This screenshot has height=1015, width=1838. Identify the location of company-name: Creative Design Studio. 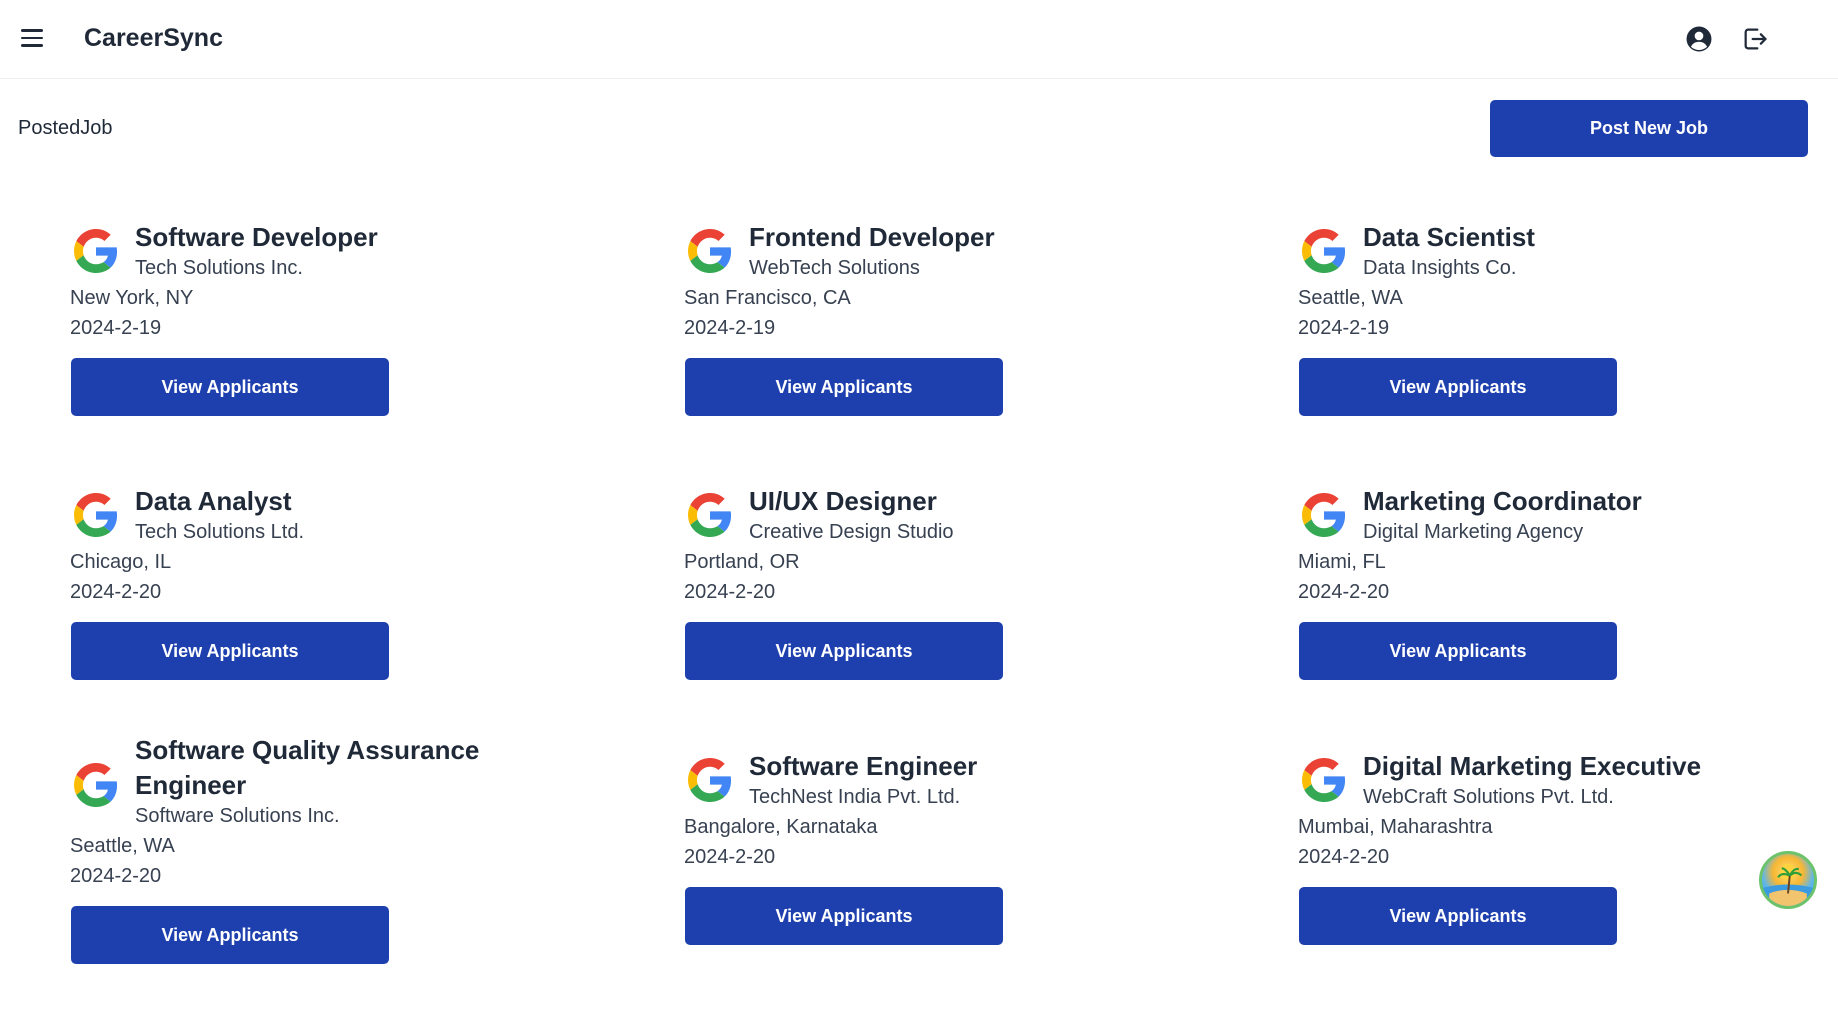
(851, 532).